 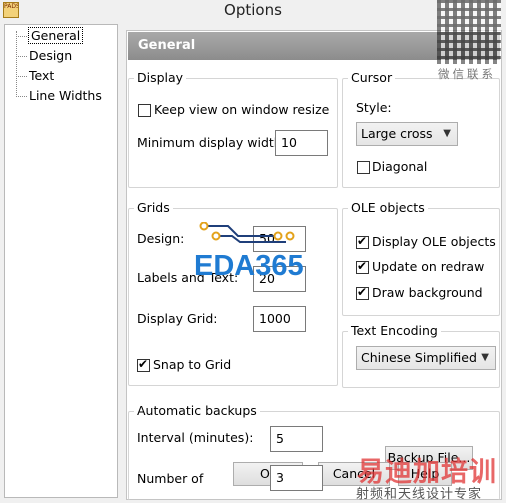 What do you see at coordinates (394, 331) in the screenshot?
I see `encoding-legend: Text Encoding` at bounding box center [394, 331].